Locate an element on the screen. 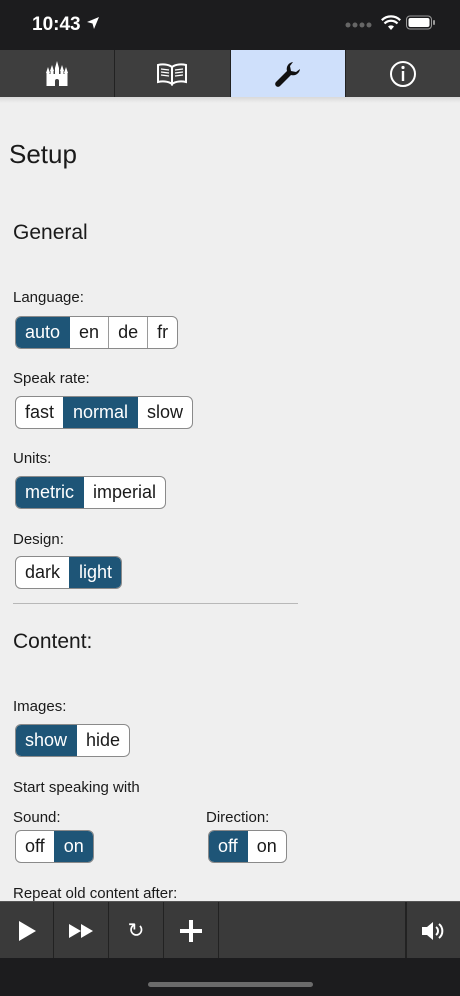  castle-icon is located at coordinates (57, 73).